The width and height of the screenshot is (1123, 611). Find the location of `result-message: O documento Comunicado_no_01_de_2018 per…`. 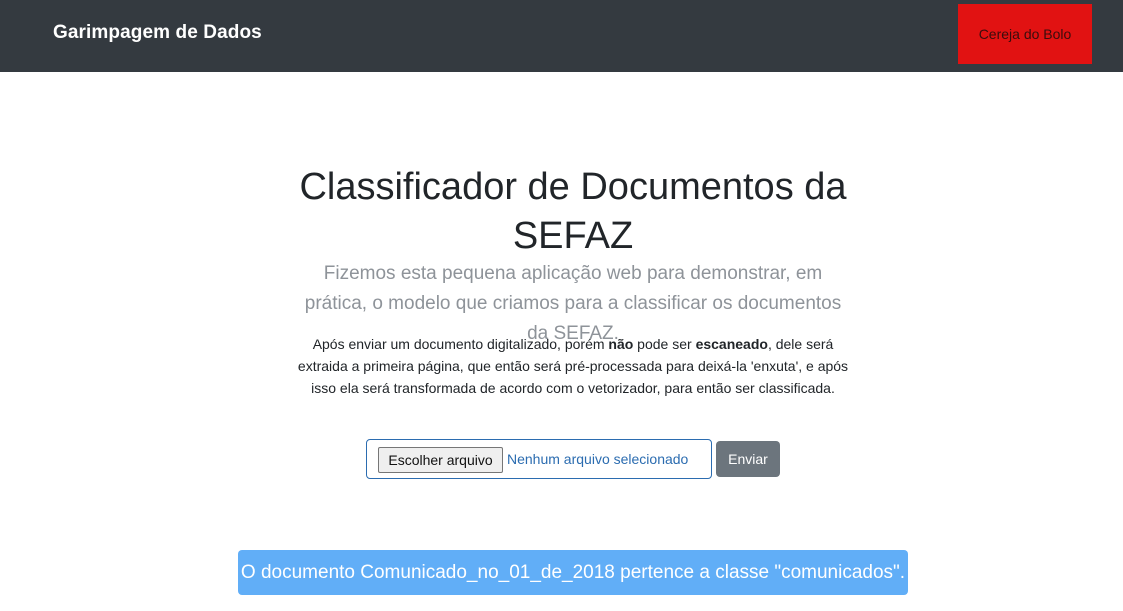

result-message: O documento Comunicado_no_01_de_2018 per… is located at coordinates (573, 572).